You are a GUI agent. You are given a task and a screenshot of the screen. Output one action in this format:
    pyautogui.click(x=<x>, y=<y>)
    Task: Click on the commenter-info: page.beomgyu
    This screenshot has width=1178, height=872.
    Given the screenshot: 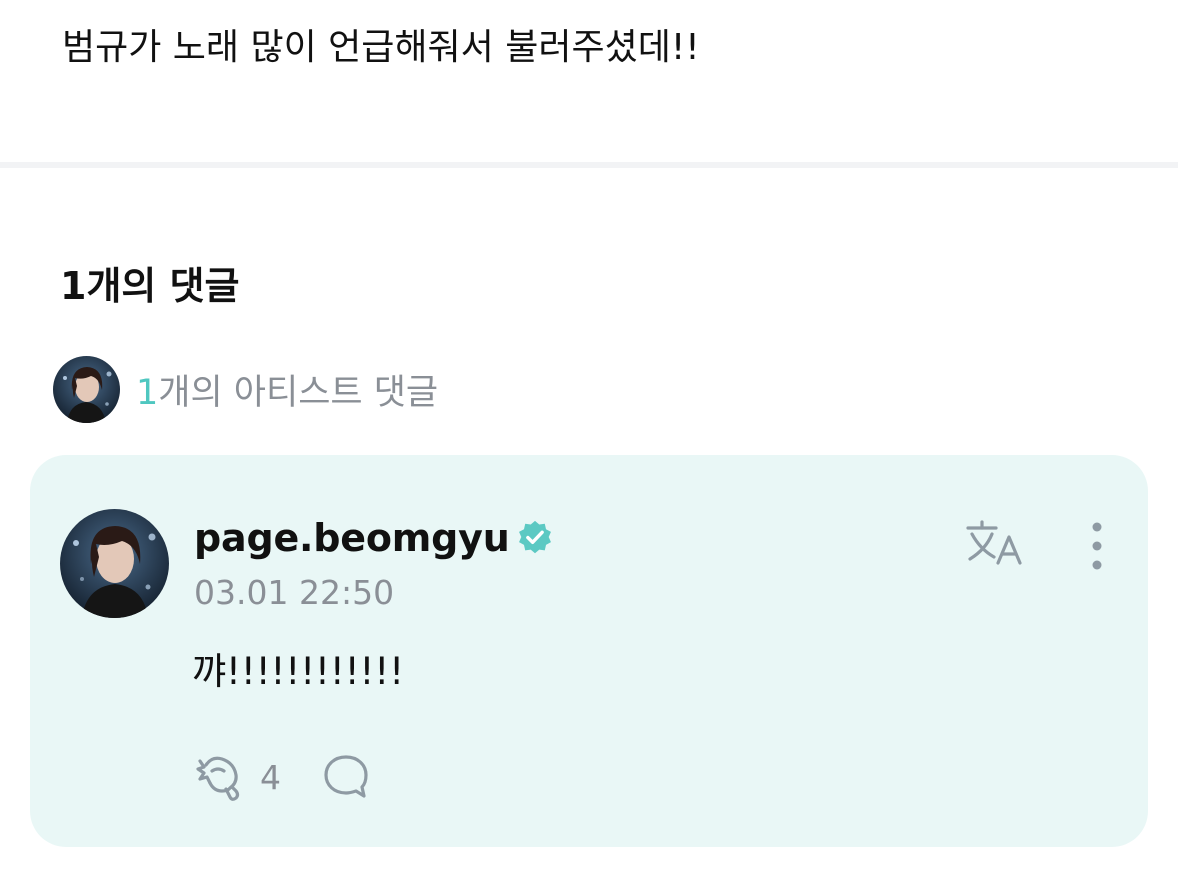 What is the action you would take?
    pyautogui.click(x=374, y=538)
    